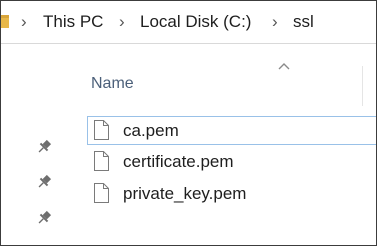  Describe the element at coordinates (231, 130) in the screenshot. I see `file-row-ca-pem: ca.pem` at that location.